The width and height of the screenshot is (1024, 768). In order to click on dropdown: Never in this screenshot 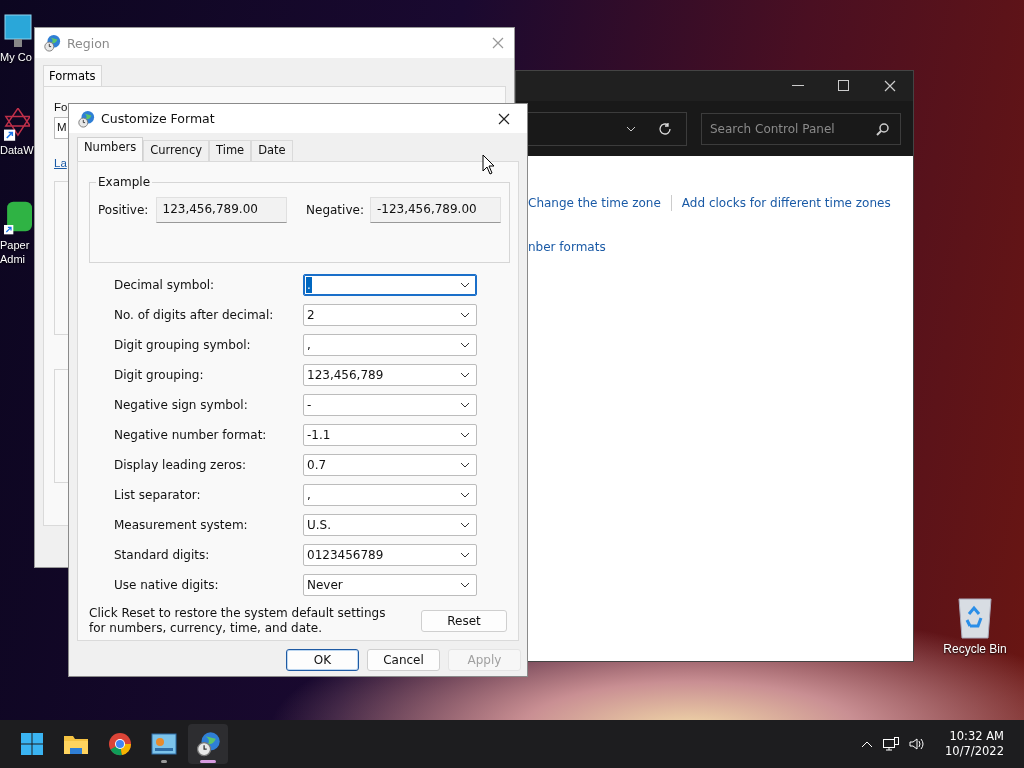, I will do `click(390, 585)`.